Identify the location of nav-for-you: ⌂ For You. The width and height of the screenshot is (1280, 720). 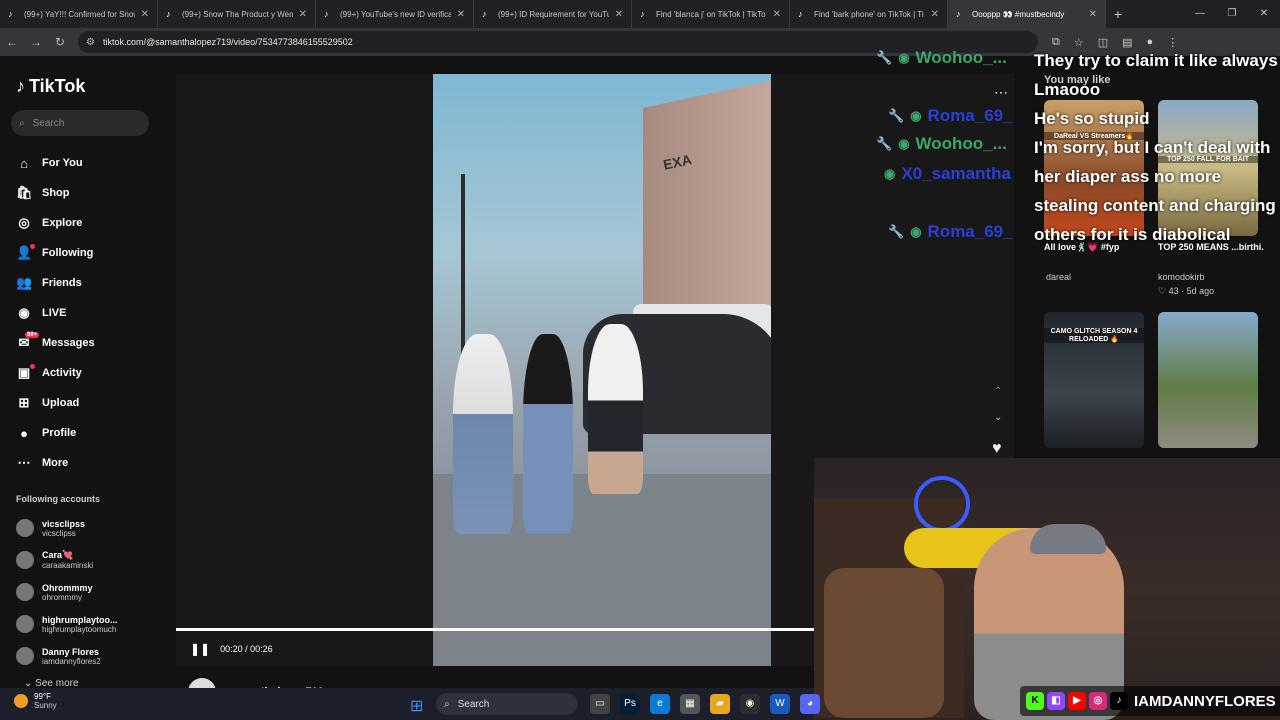
(86, 163).